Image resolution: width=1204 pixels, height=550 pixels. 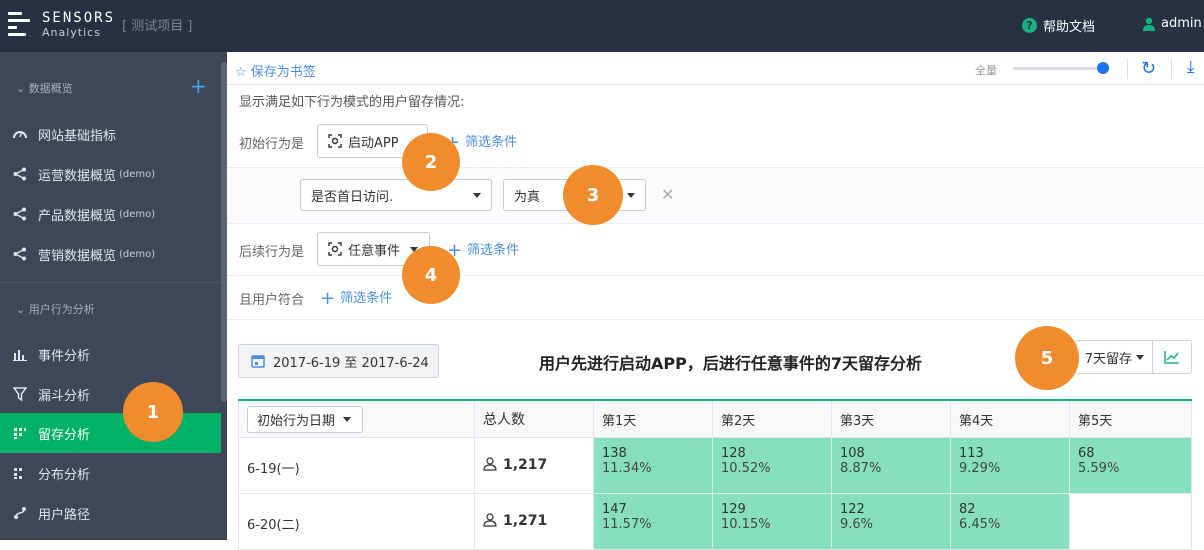 I want to click on user-menu: admin, so click(x=1172, y=23).